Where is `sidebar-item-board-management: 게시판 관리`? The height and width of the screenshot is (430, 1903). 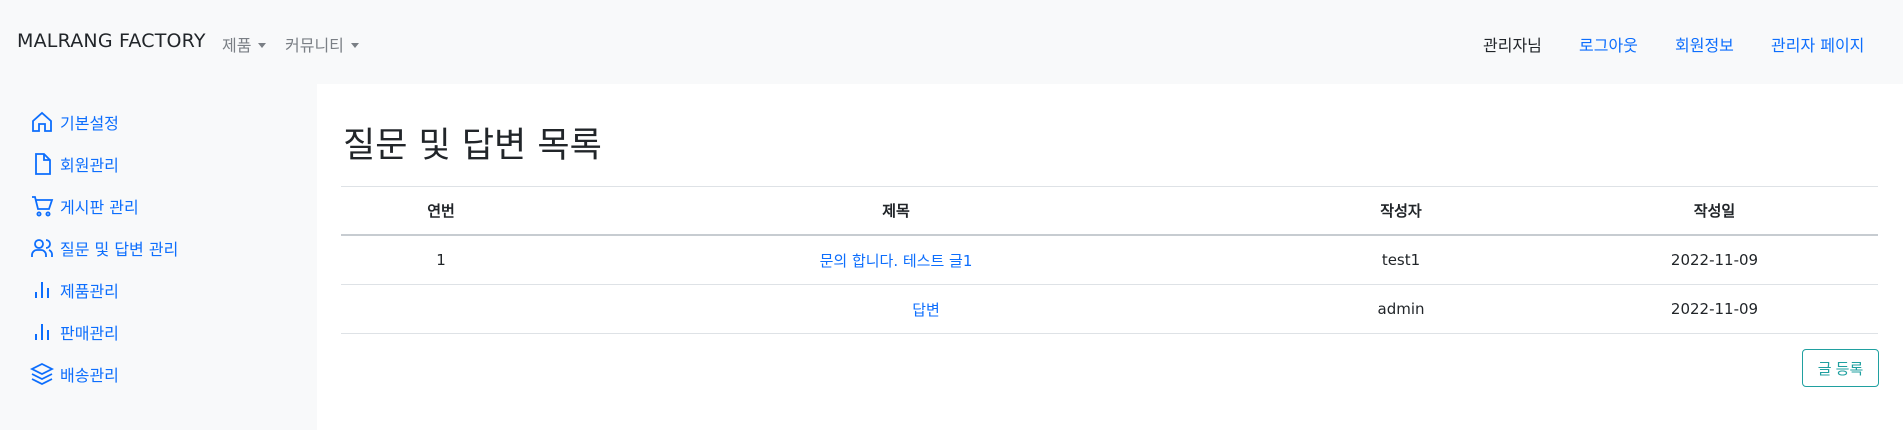 sidebar-item-board-management: 게시판 관리 is located at coordinates (84, 206).